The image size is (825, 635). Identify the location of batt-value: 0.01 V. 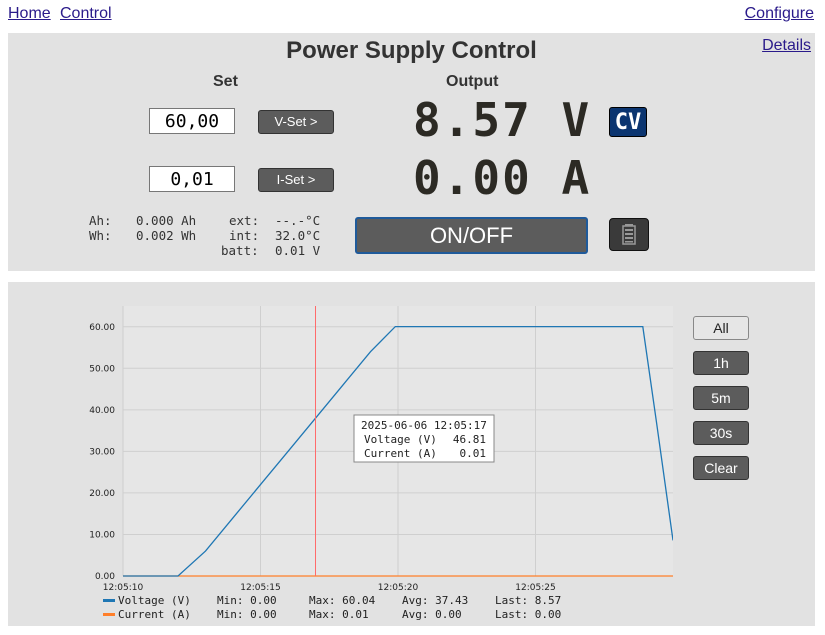
(298, 250).